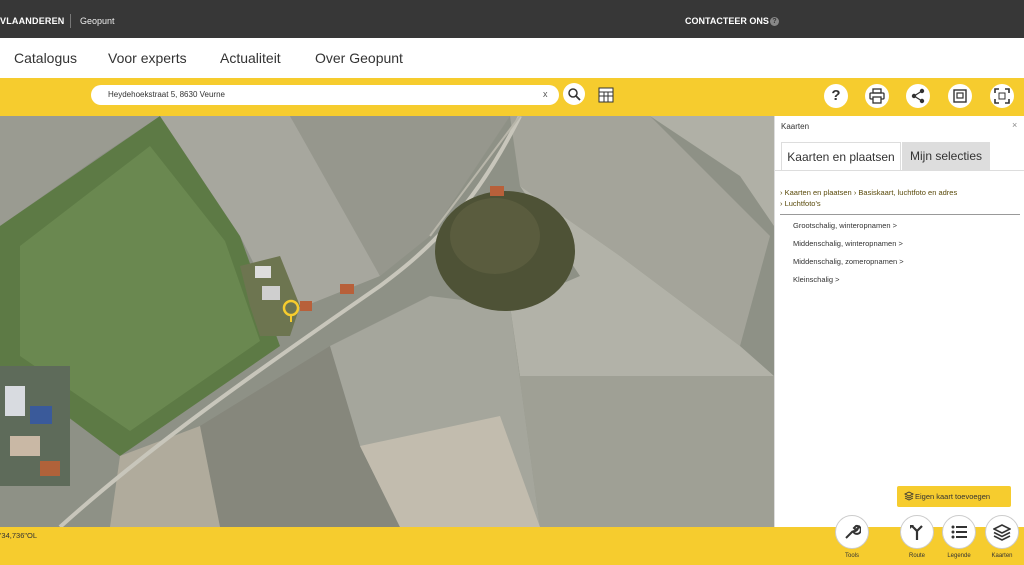  Describe the element at coordinates (512, 546) in the screenshot. I see `bottom-toolbar` at that location.